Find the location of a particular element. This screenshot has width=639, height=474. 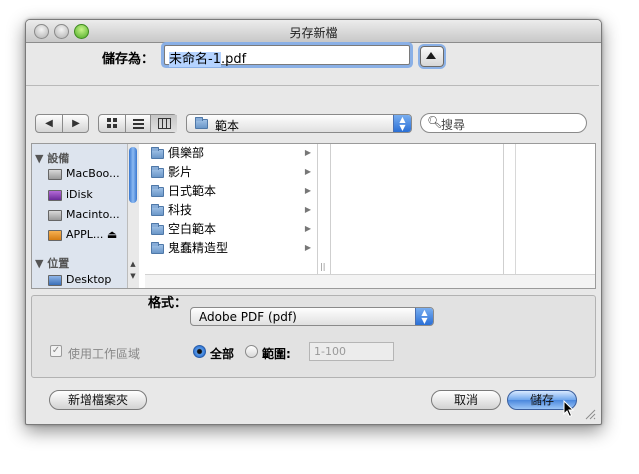

title-bar: 另存新檔 is located at coordinates (313, 31).